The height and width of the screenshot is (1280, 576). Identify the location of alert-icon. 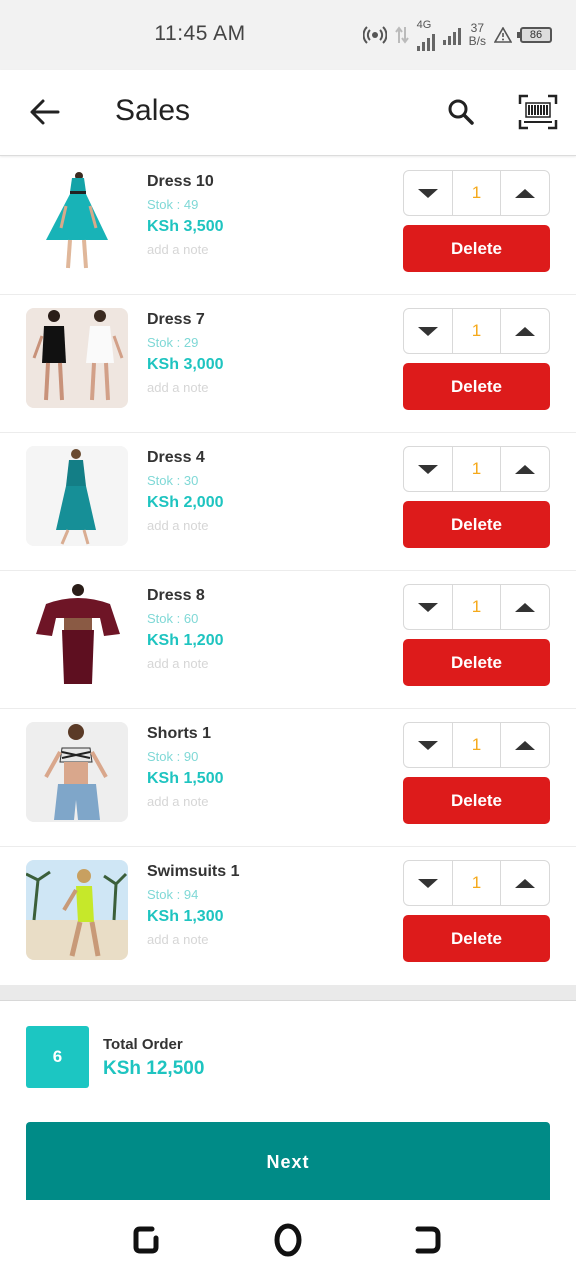
(503, 35).